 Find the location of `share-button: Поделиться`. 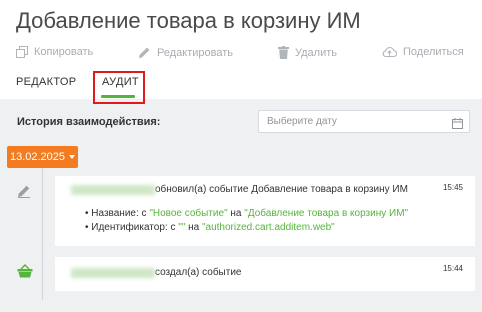

share-button: Поделиться is located at coordinates (423, 52).